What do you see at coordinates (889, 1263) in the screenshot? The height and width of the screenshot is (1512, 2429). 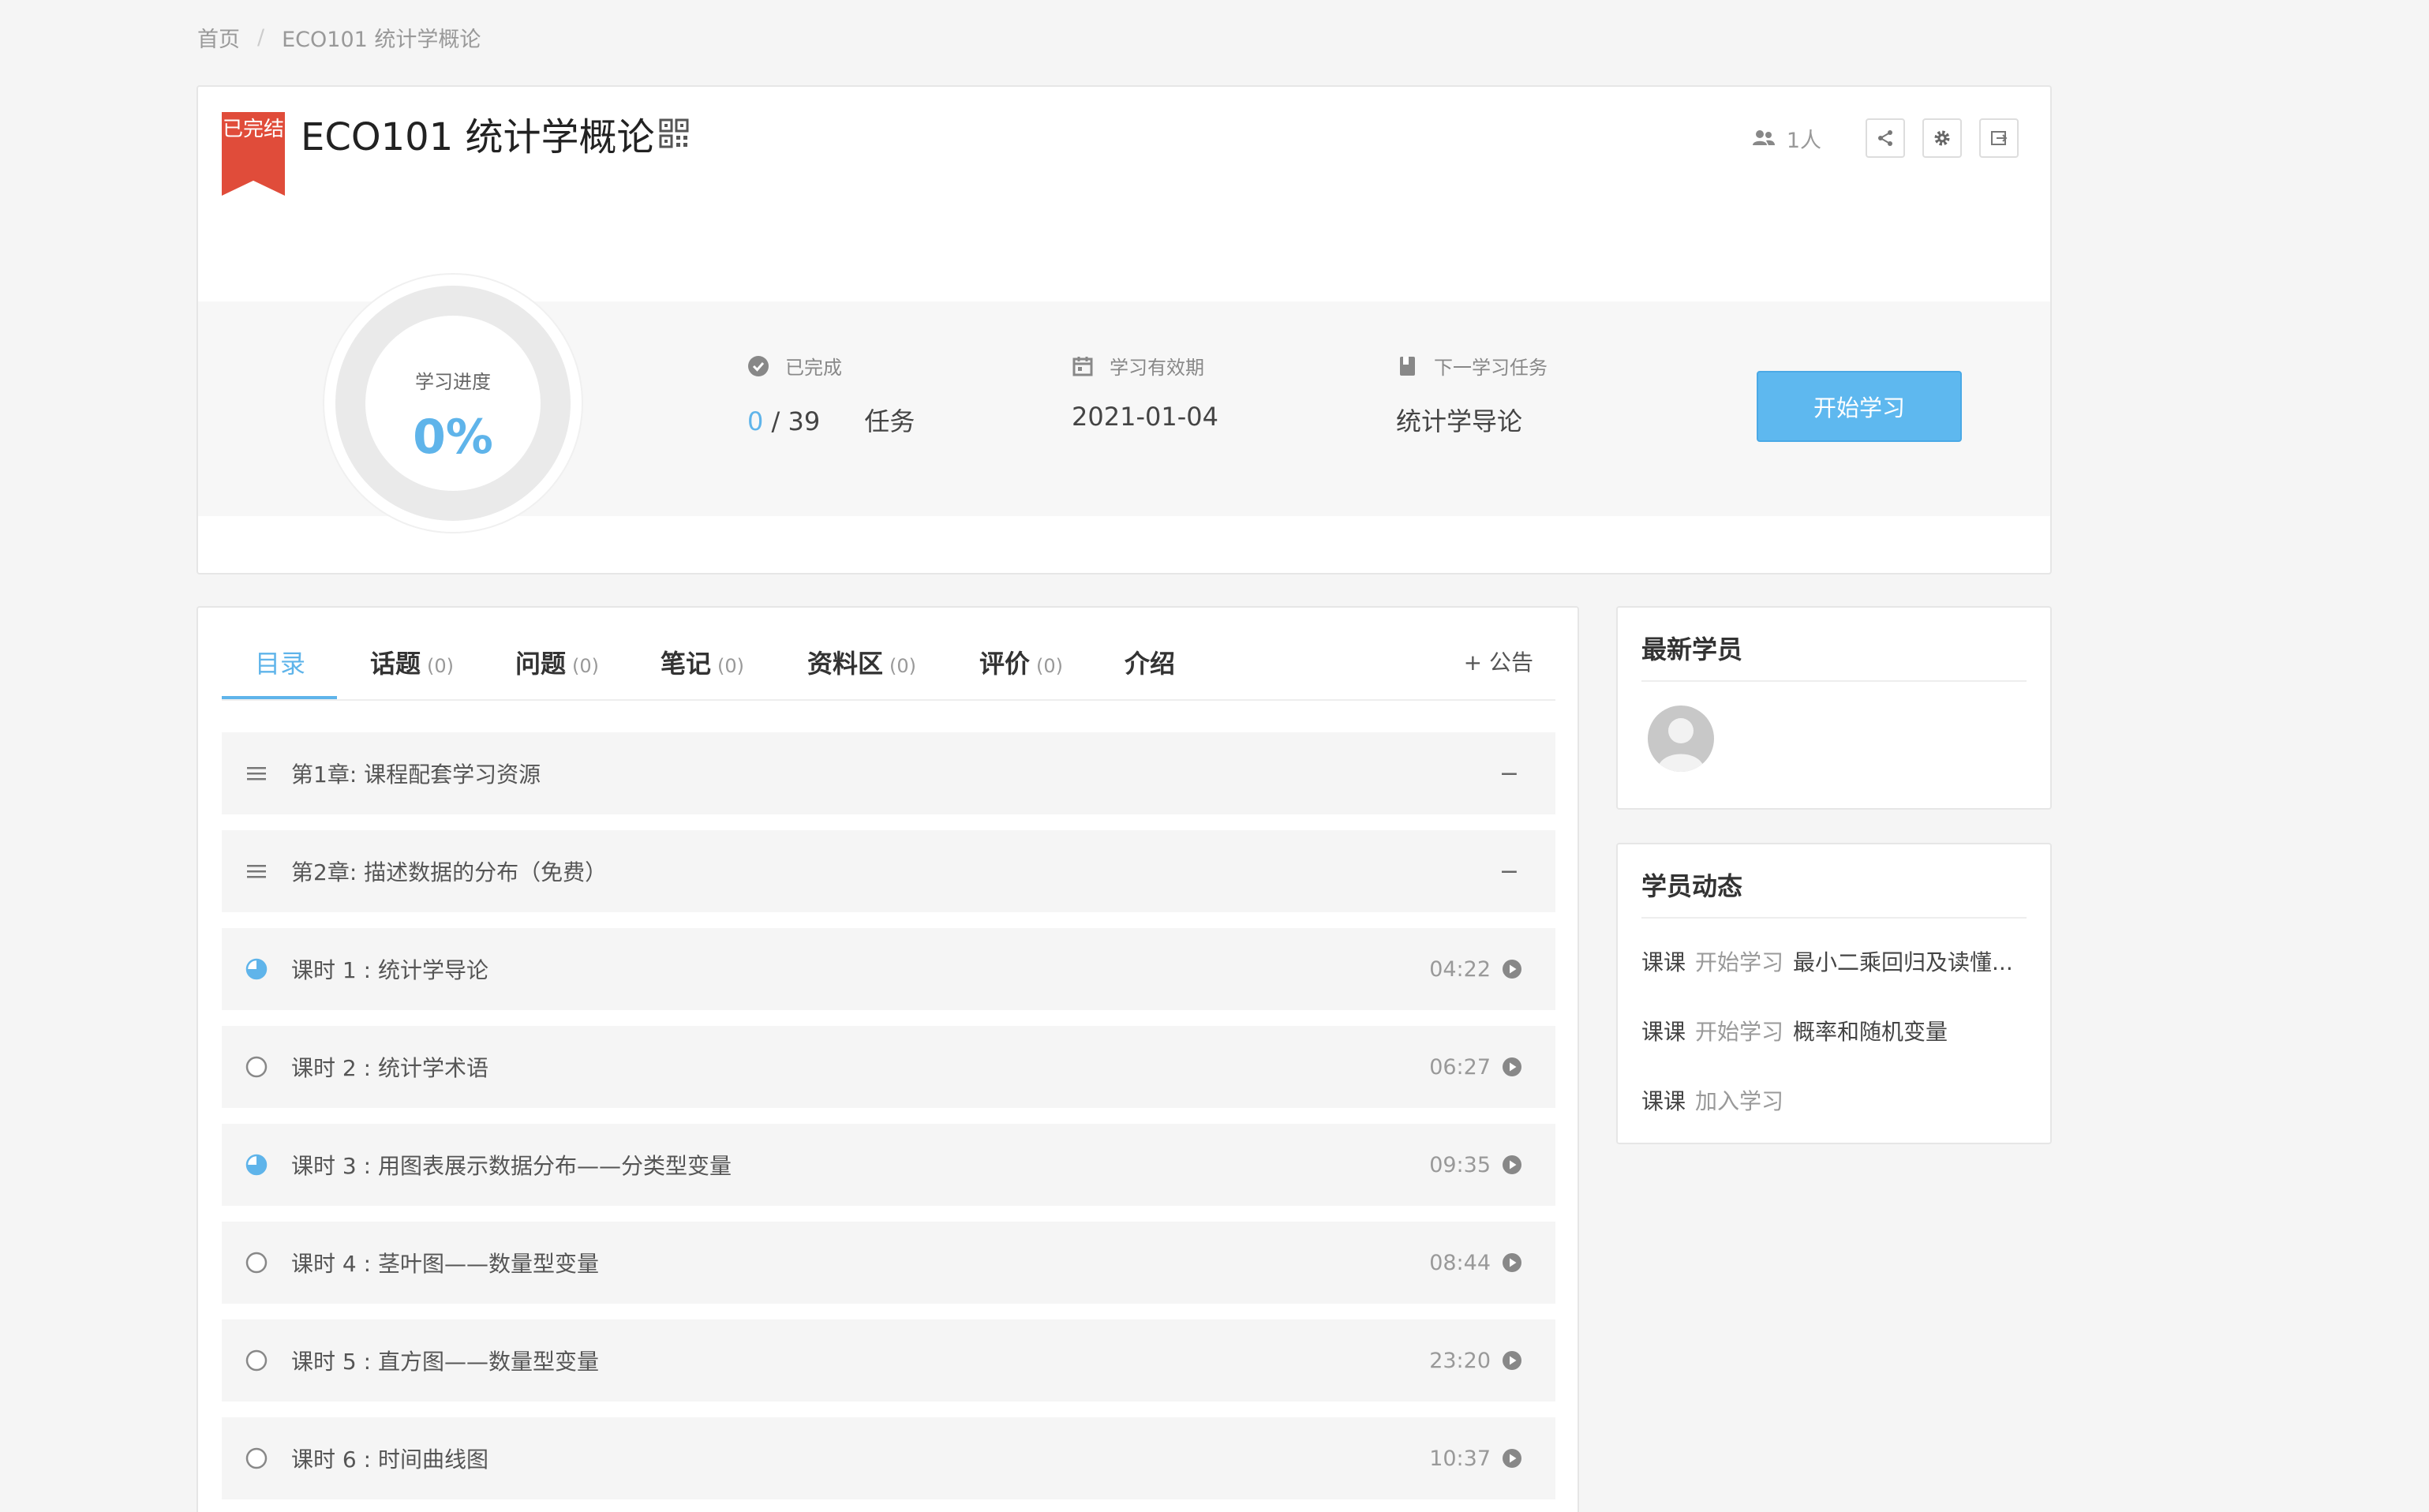 I see `lesson-row: 课时 4 : 茎叶图——数量型变量 08:44` at bounding box center [889, 1263].